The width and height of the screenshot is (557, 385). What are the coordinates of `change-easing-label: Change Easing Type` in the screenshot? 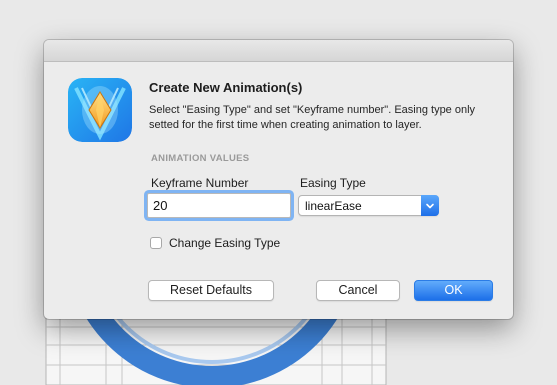 It's located at (224, 243).